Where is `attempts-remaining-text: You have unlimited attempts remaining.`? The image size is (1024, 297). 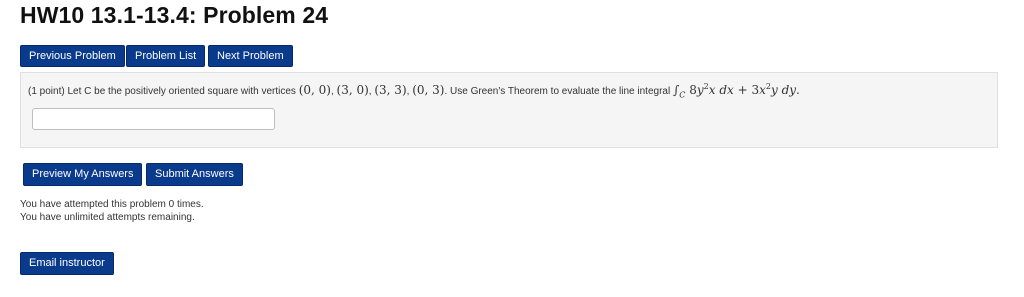 attempts-remaining-text: You have unlimited attempts remaining. is located at coordinates (107, 217).